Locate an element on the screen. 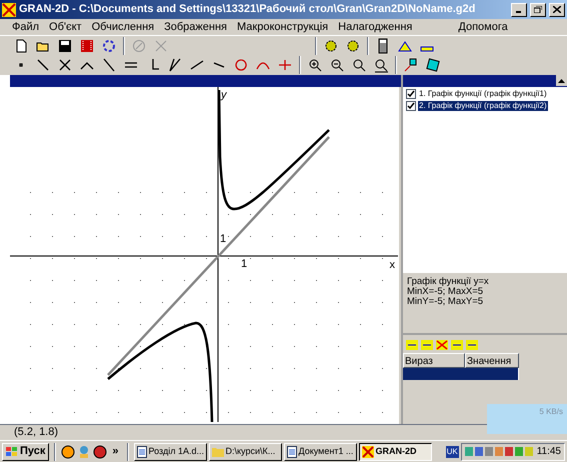  start-button: Пуск is located at coordinates (26, 451).